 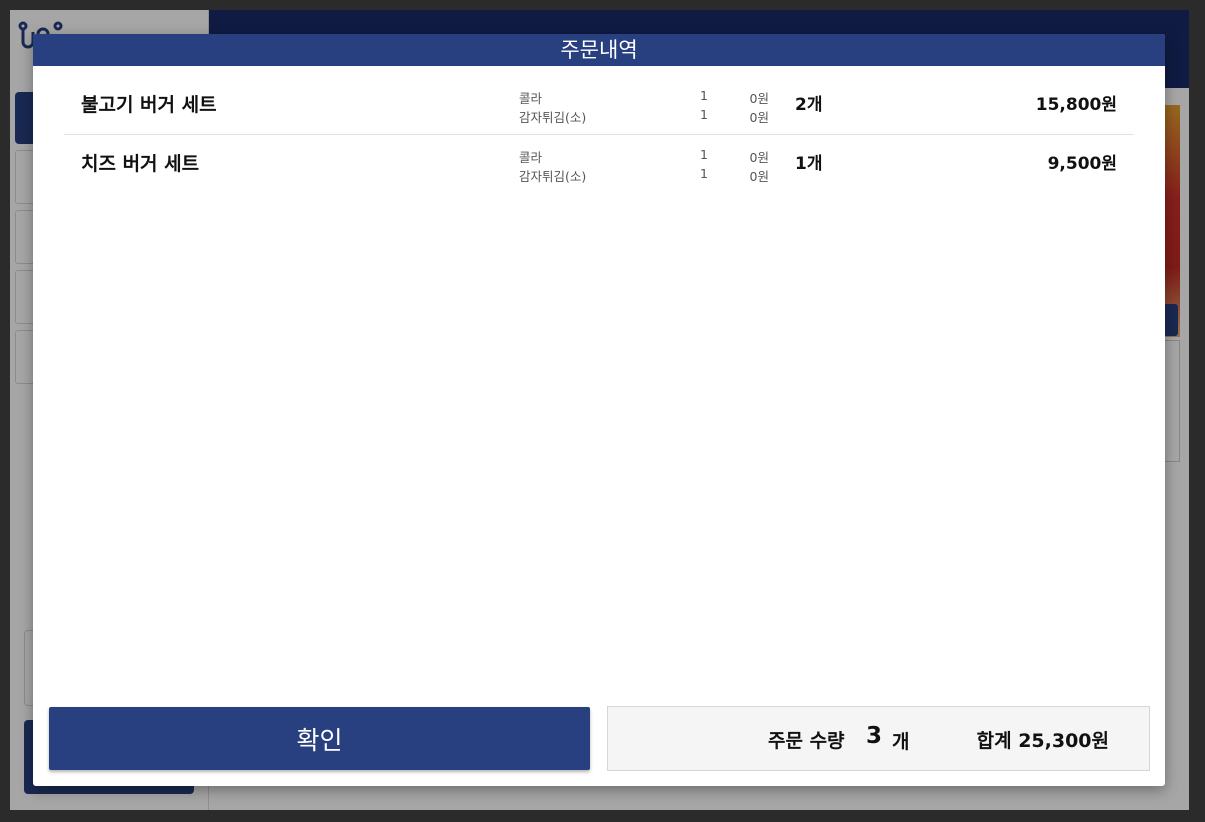 I want to click on item-qty: 2개, so click(x=809, y=105).